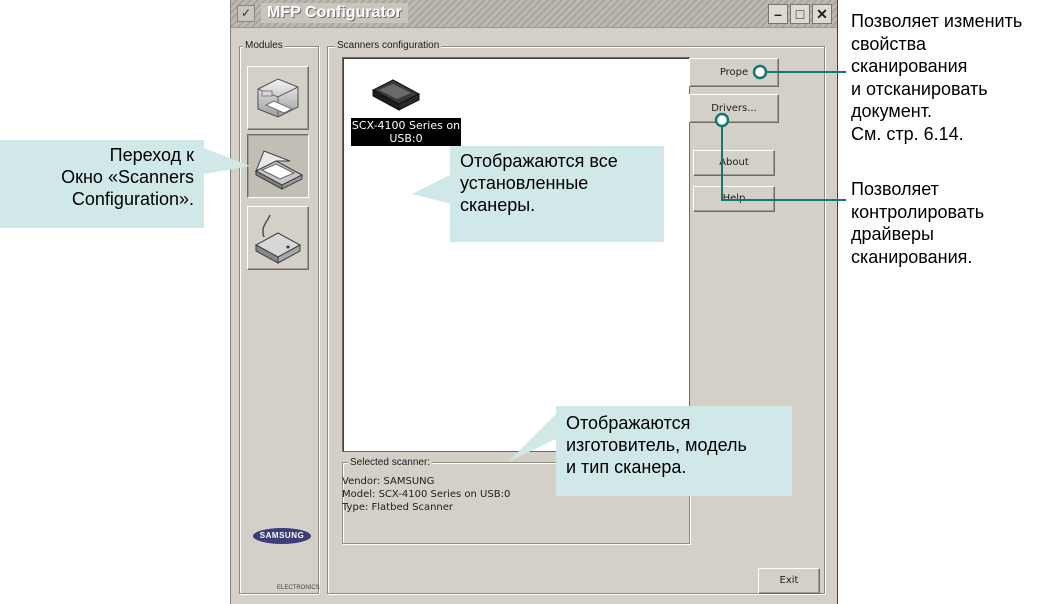 This screenshot has height=604, width=1059. I want to click on annotation-line: Позволяет изменить, so click(937, 21).